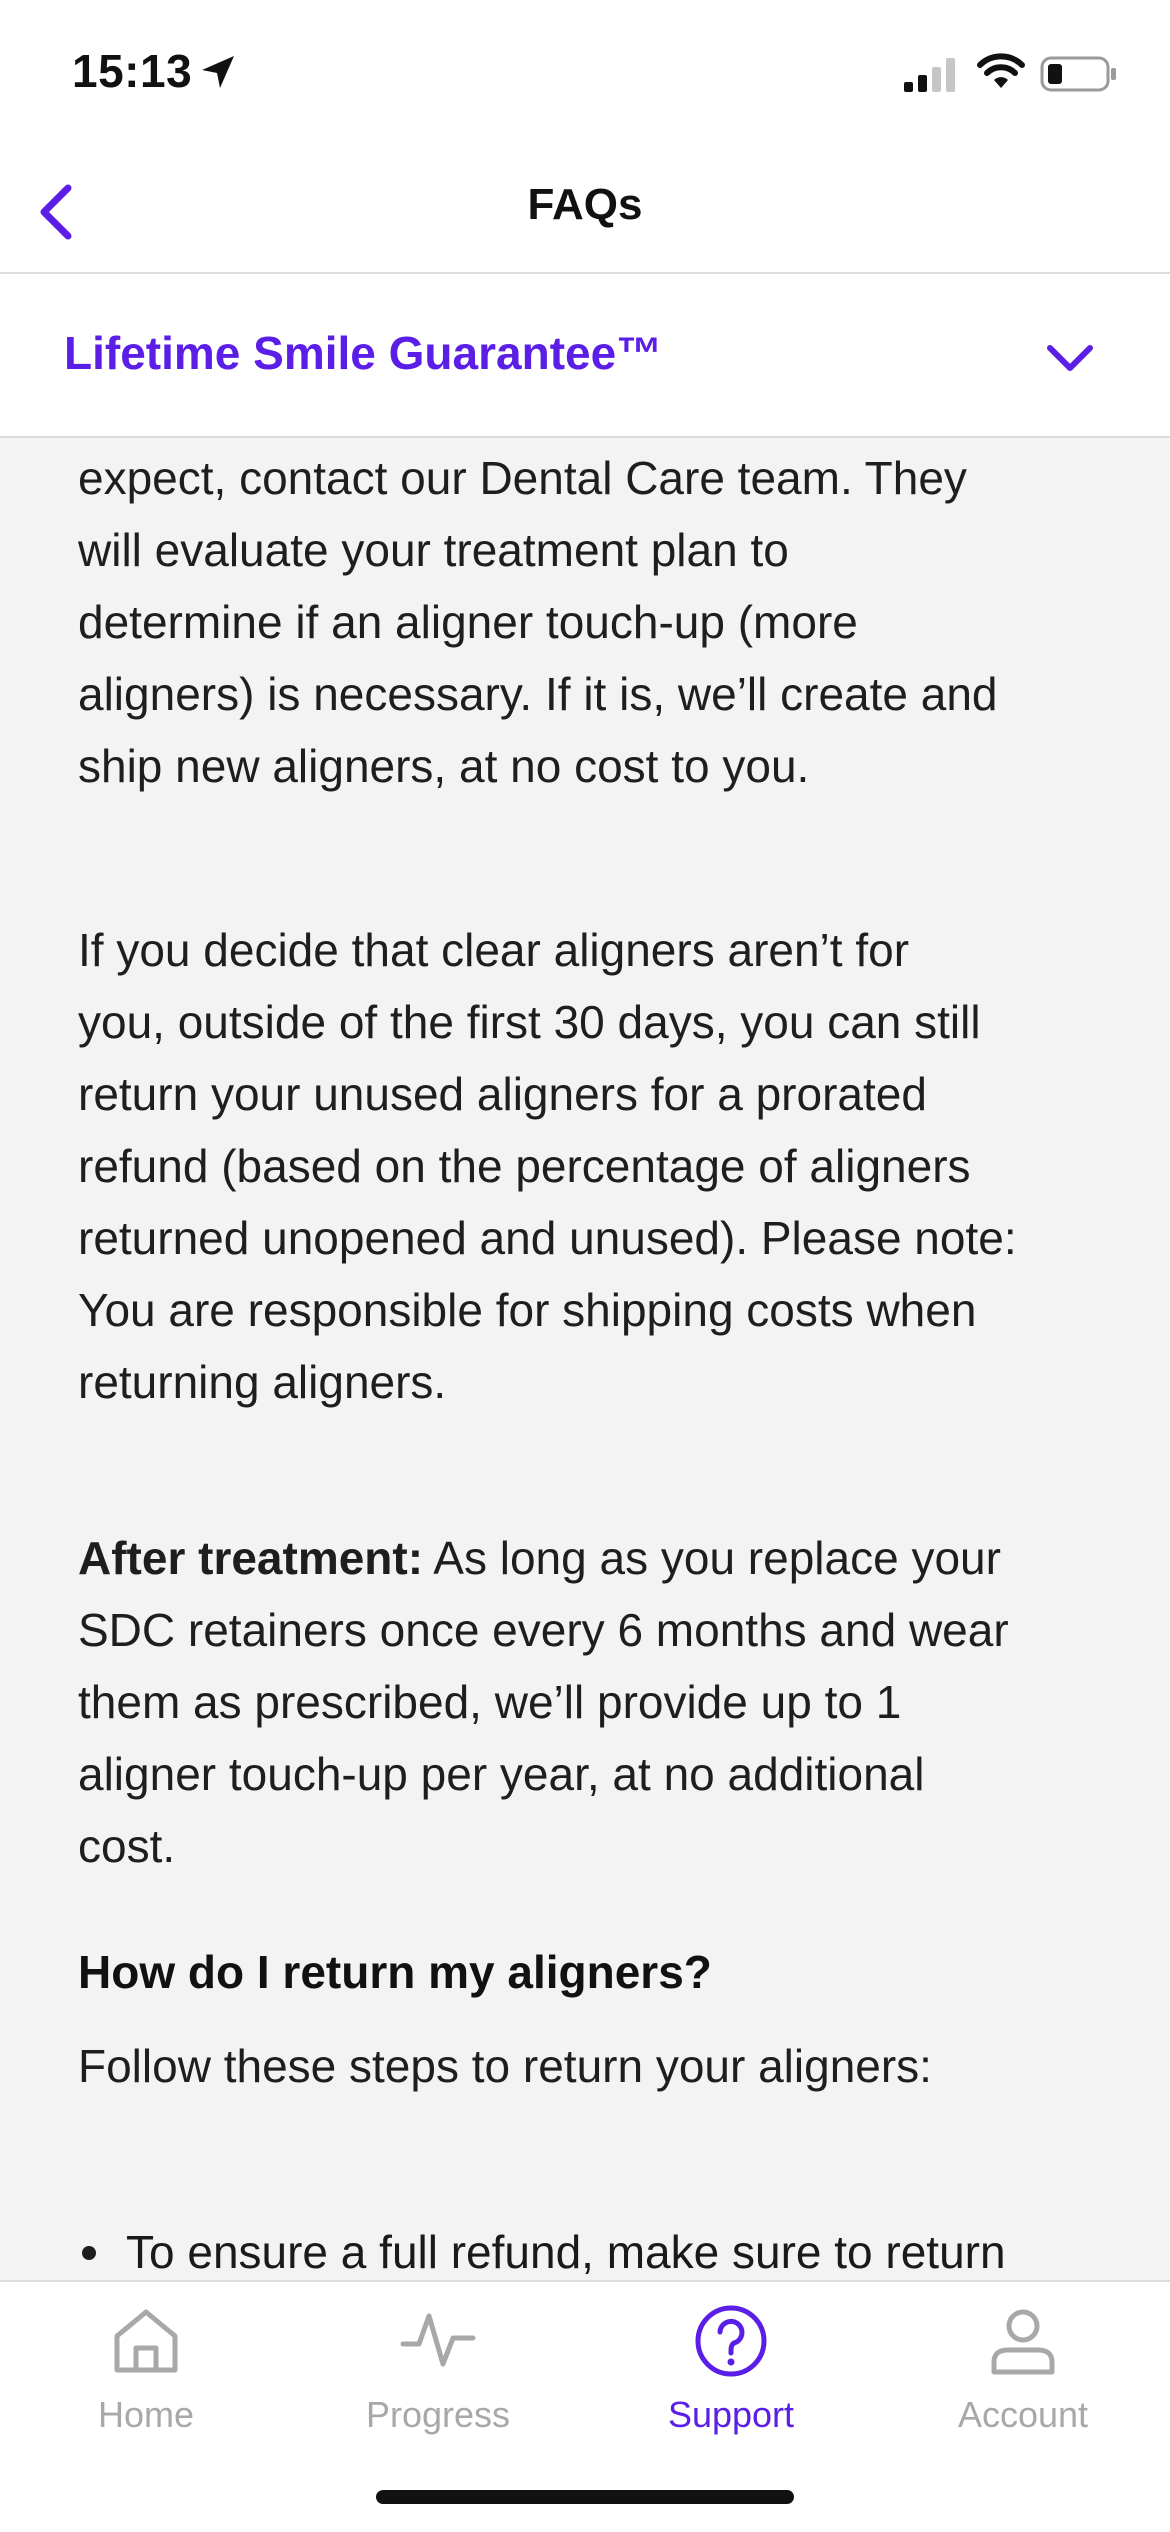 This screenshot has height=2532, width=1170. What do you see at coordinates (395, 1972) in the screenshot?
I see `question-heading: How do I return my aligners?` at bounding box center [395, 1972].